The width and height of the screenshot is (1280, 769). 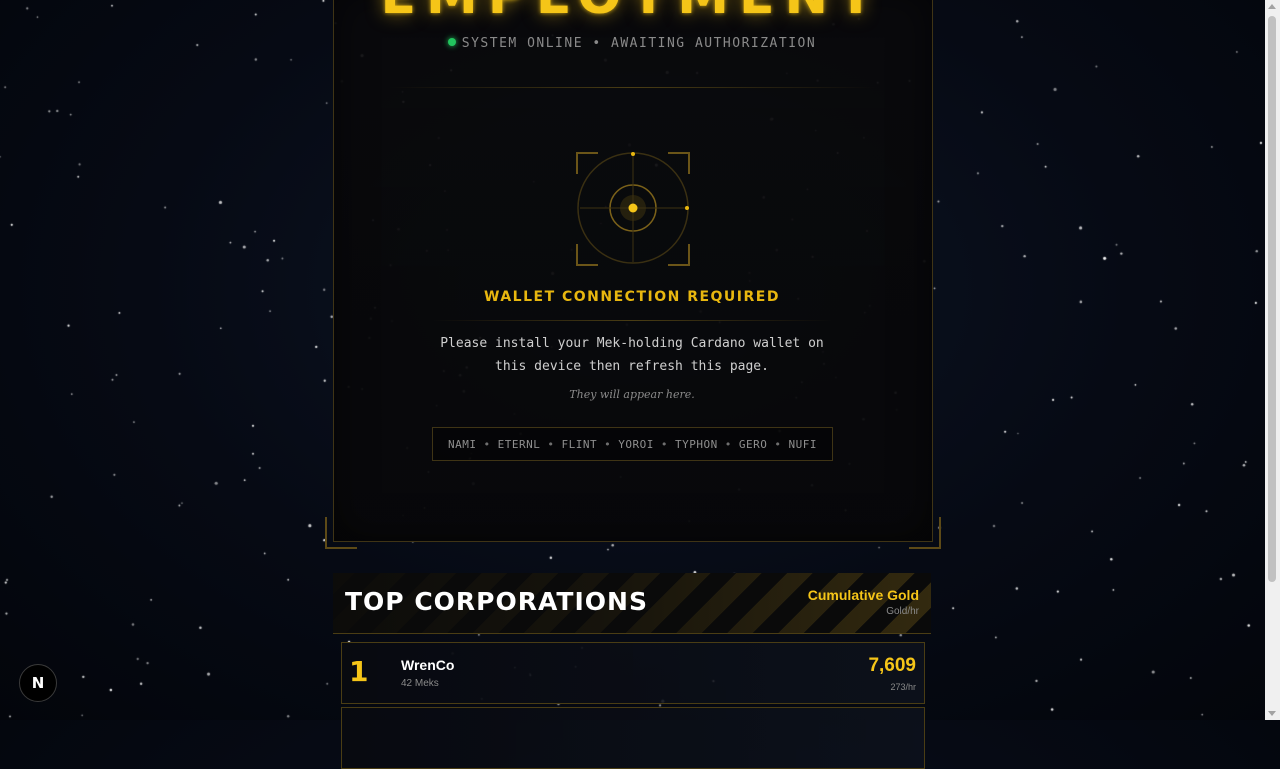 I want to click on wallet-name: NAMI, so click(x=462, y=444).